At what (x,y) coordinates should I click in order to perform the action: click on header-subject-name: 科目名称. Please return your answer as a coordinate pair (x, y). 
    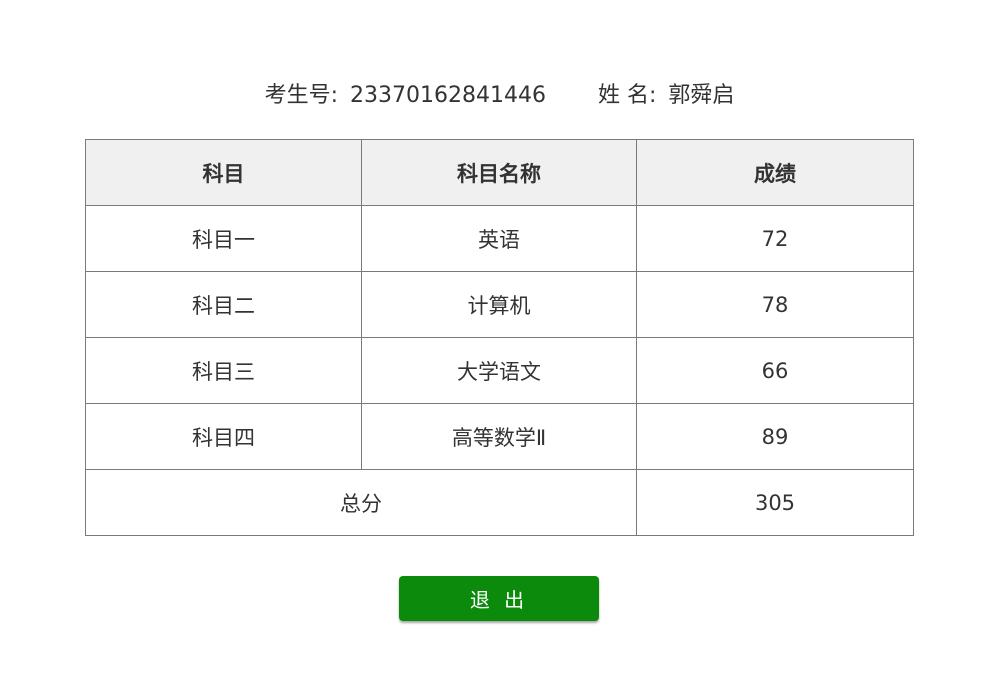
    Looking at the image, I should click on (499, 172).